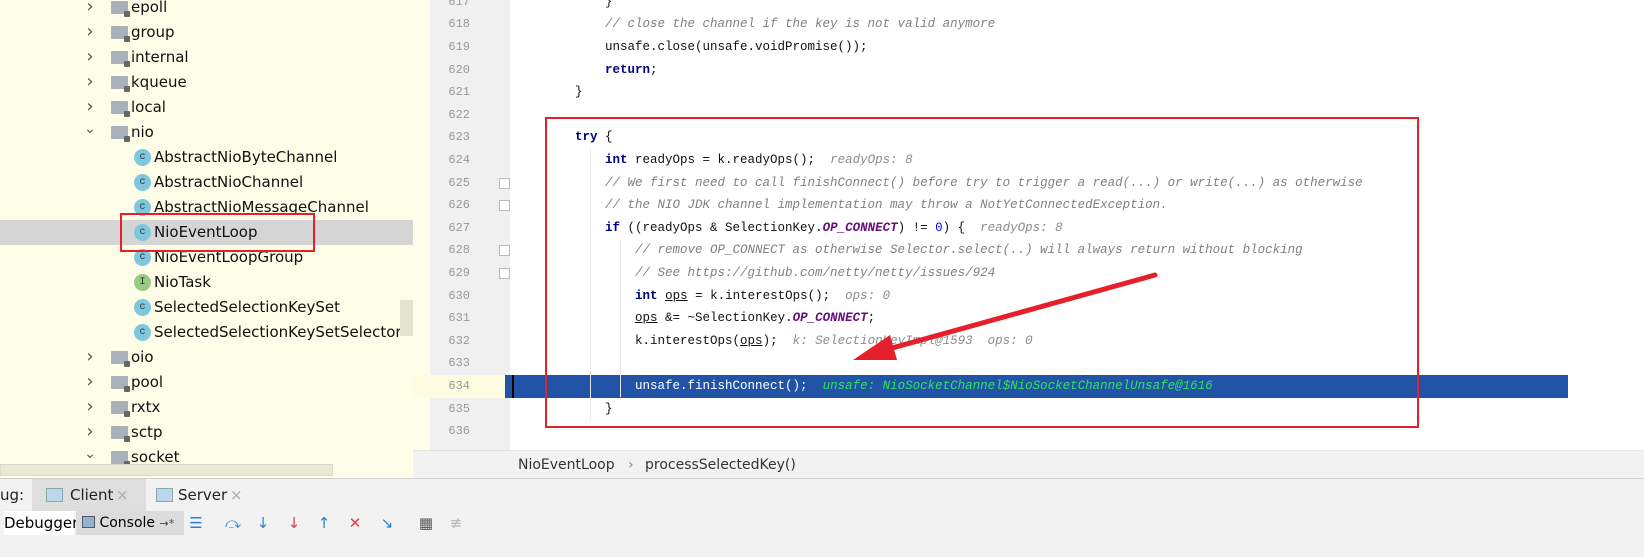 Image resolution: width=1644 pixels, height=557 pixels. I want to click on console-label: Console, so click(127, 523).